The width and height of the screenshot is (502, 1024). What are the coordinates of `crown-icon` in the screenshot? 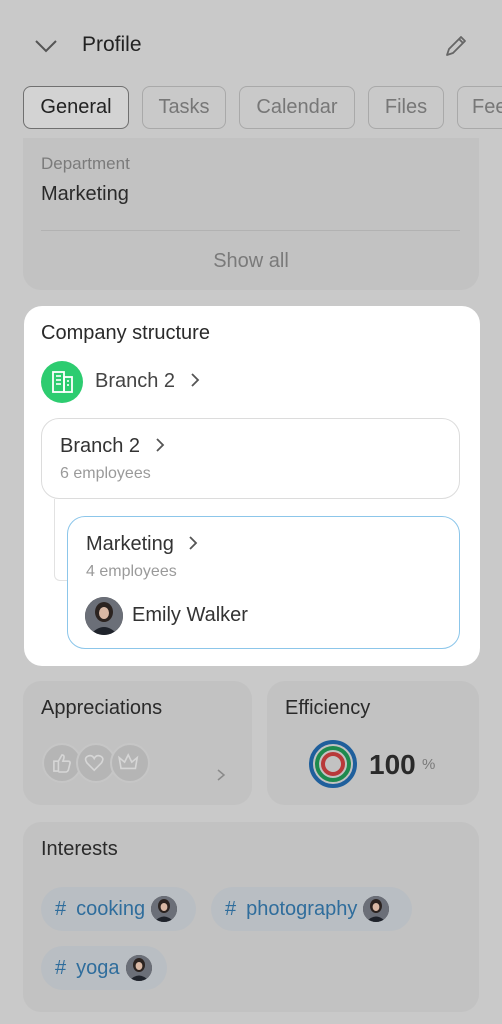 It's located at (130, 763).